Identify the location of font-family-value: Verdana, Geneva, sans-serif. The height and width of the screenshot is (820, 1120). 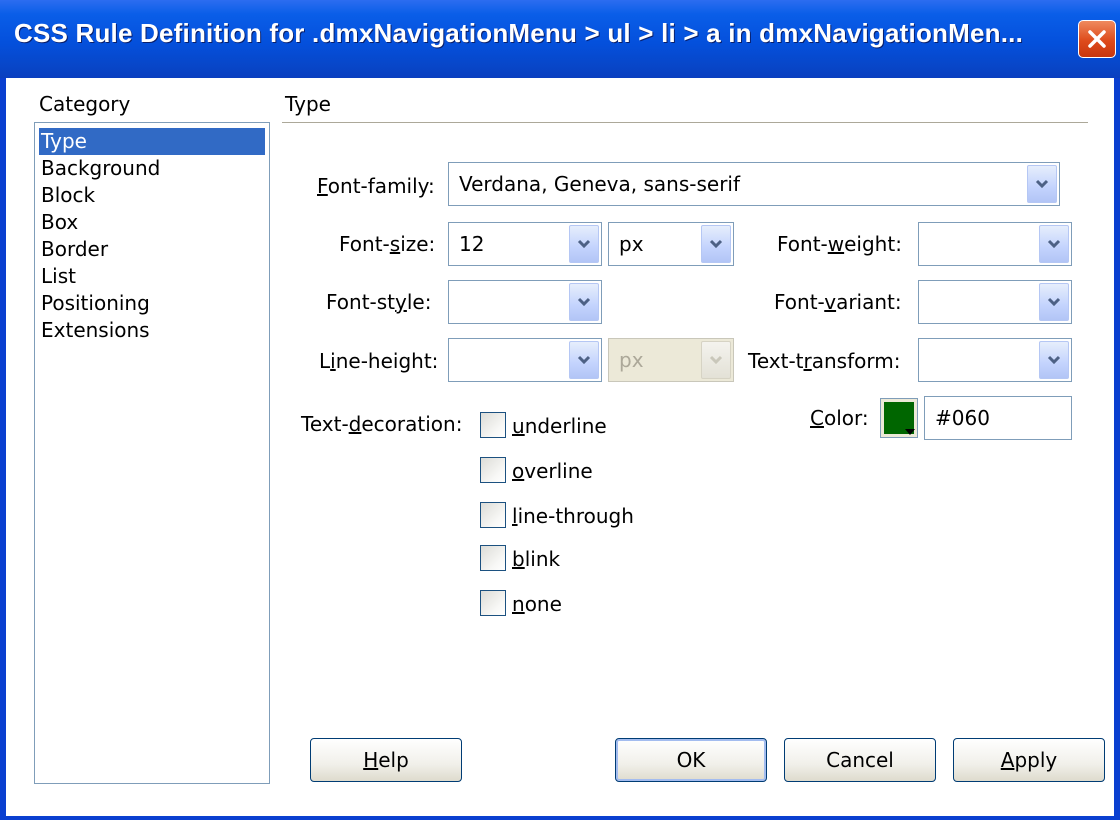
(600, 184).